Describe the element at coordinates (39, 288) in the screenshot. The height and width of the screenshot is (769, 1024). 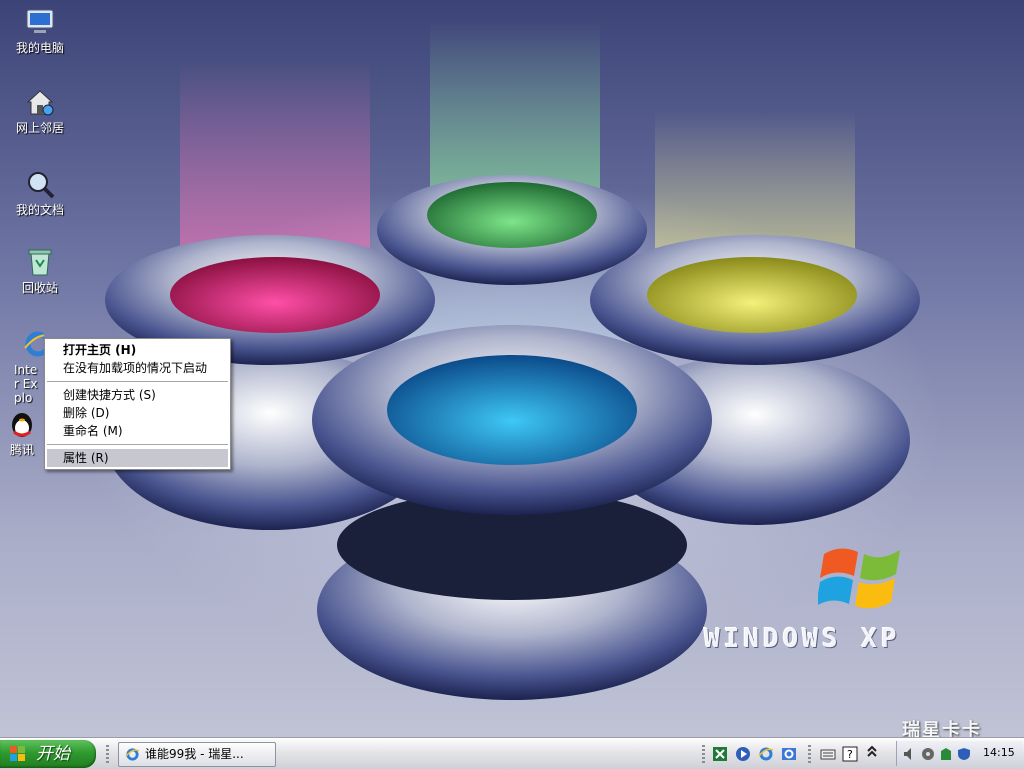
I see `desktop-icon-label: 回收站` at that location.